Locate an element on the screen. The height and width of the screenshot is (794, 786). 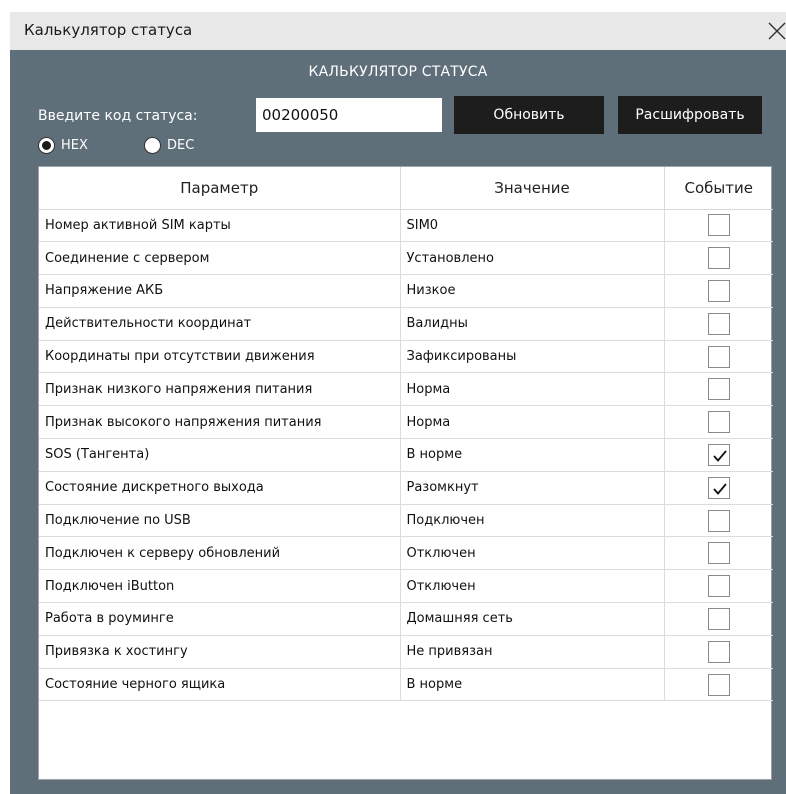
value-cell: Низкое is located at coordinates (532, 291).